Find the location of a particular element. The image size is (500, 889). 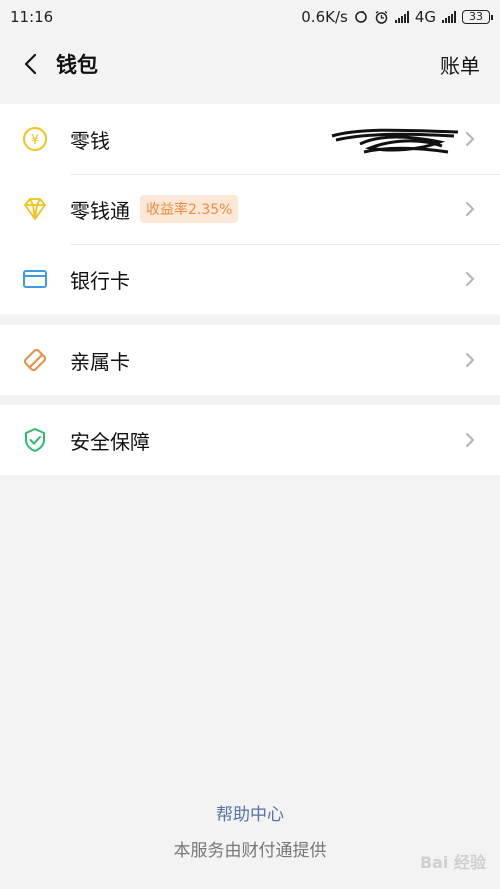

nav-bar: 钱包 账单 is located at coordinates (250, 64).